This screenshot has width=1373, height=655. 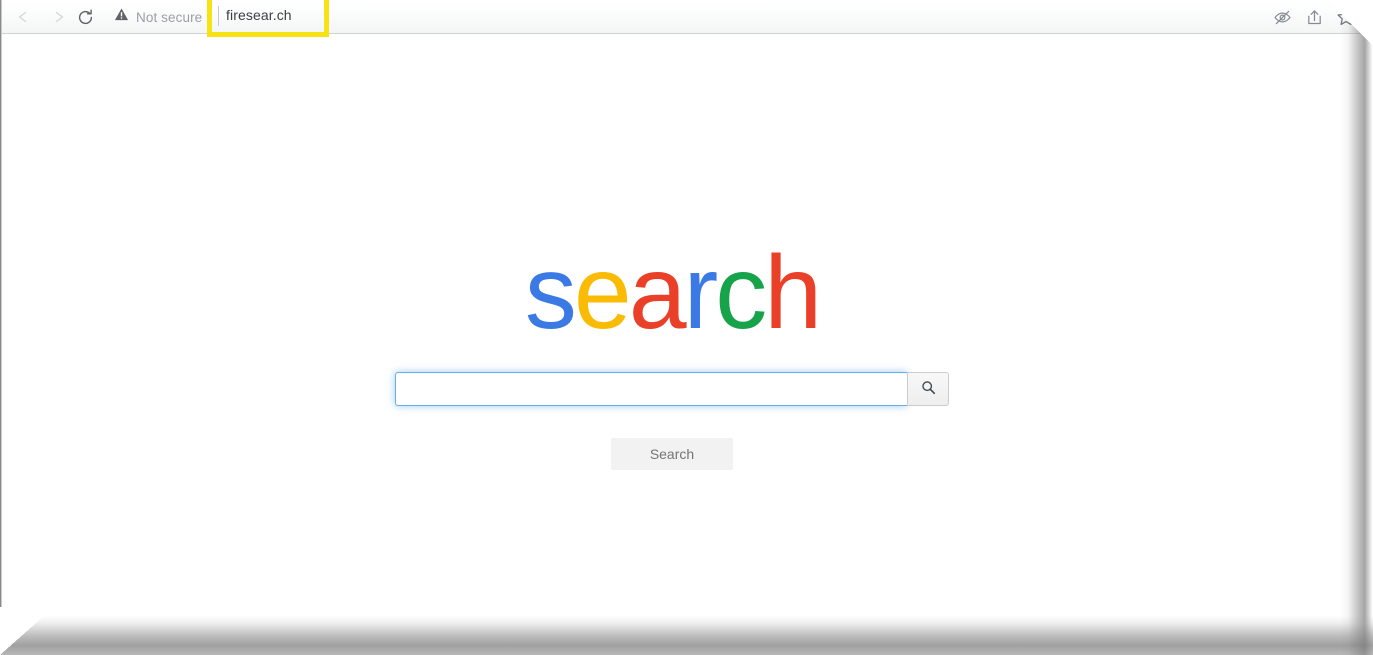 I want to click on logo-letter-e: e, so click(x=602, y=293).